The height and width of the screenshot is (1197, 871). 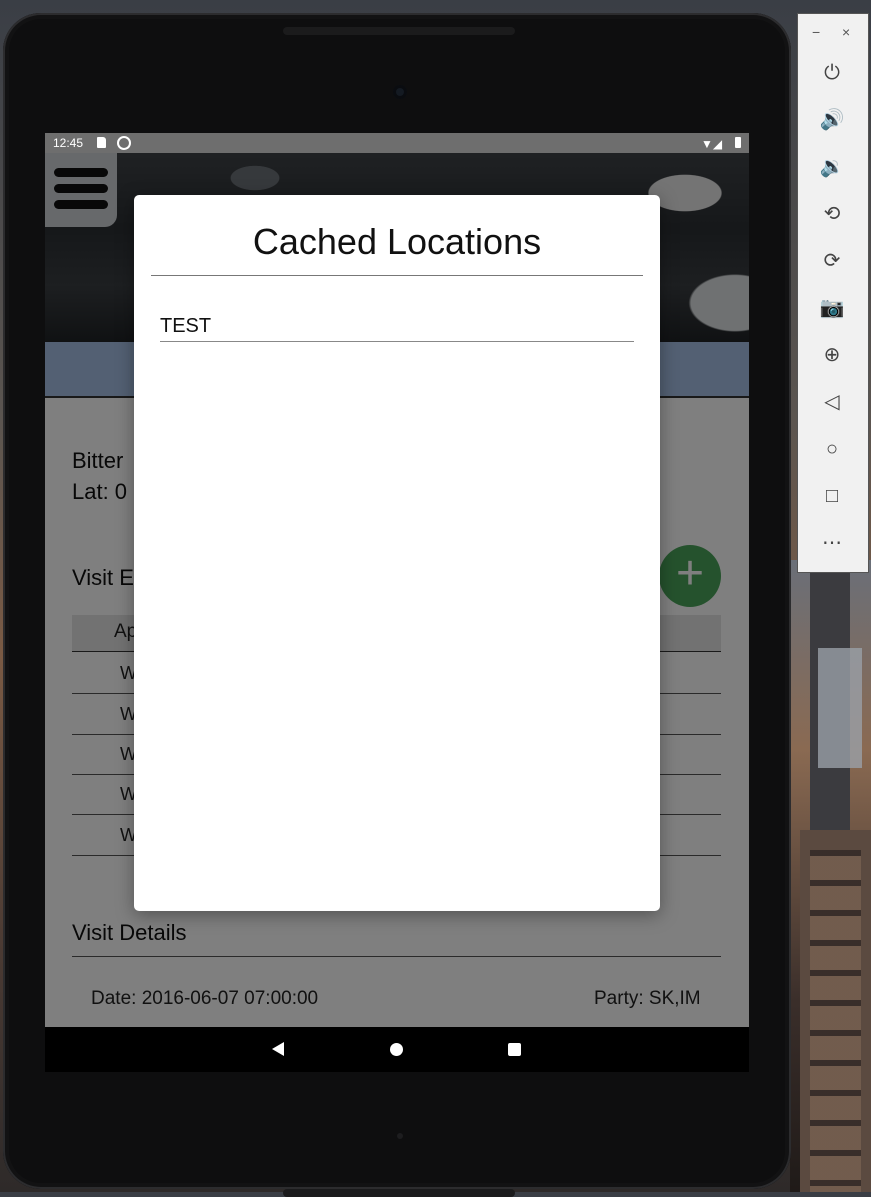 I want to click on volume-up-icon: 🔊, so click(x=832, y=120).